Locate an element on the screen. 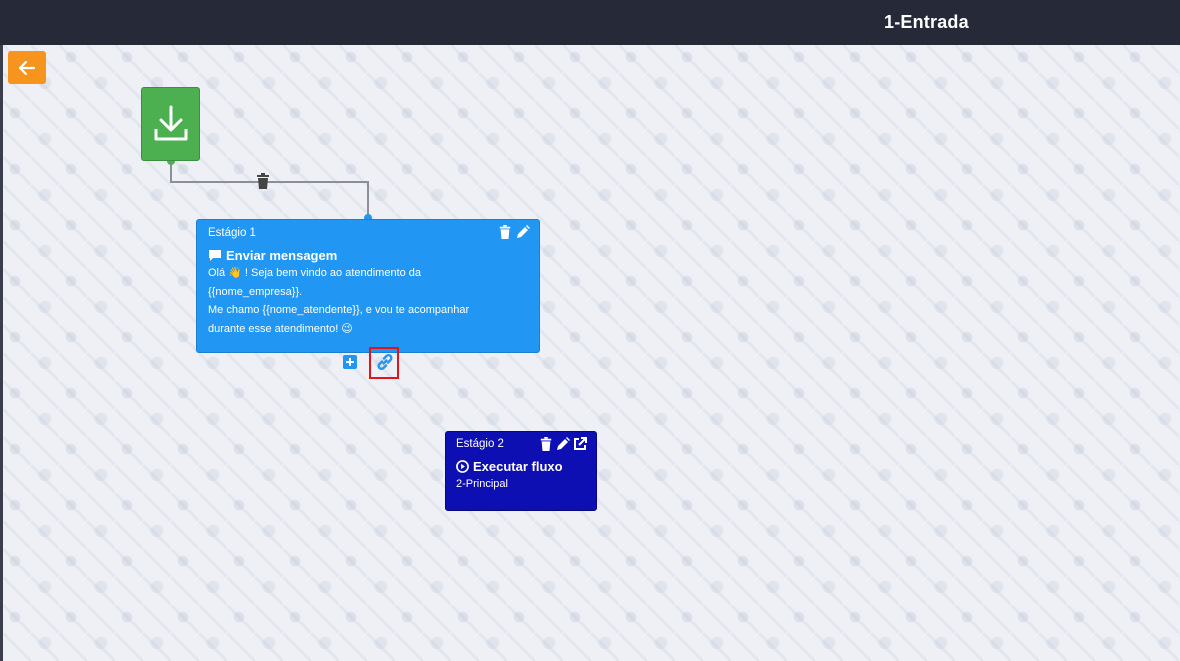 The height and width of the screenshot is (661, 1180). message-line: {{nome_empresa}}. is located at coordinates (255, 291).